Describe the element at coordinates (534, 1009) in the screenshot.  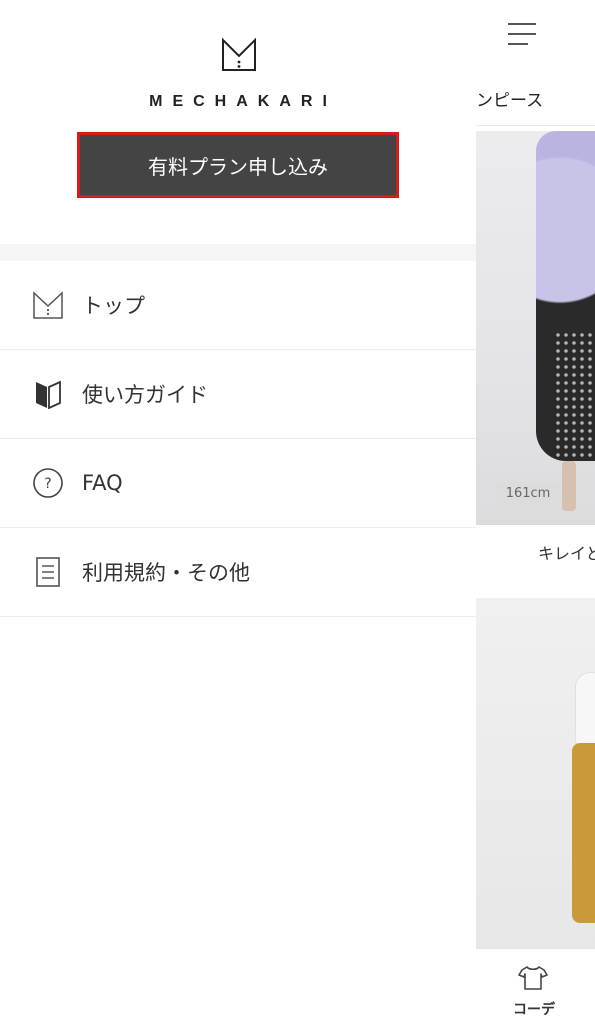
I see `bottom-nav-label: コーデ` at that location.